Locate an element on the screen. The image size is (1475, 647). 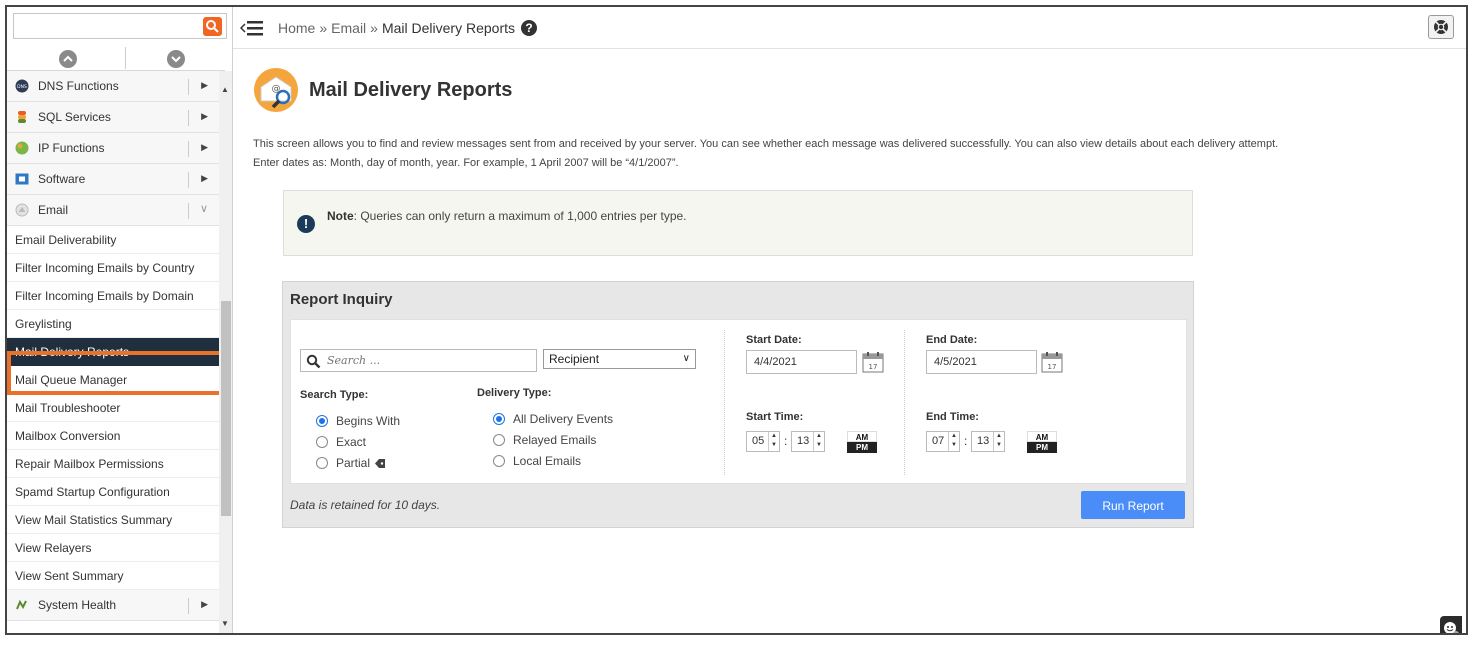
sidebar-subitem-view-mail-statistics-summary: View Mail Statistics Summary is located at coordinates (113, 520).